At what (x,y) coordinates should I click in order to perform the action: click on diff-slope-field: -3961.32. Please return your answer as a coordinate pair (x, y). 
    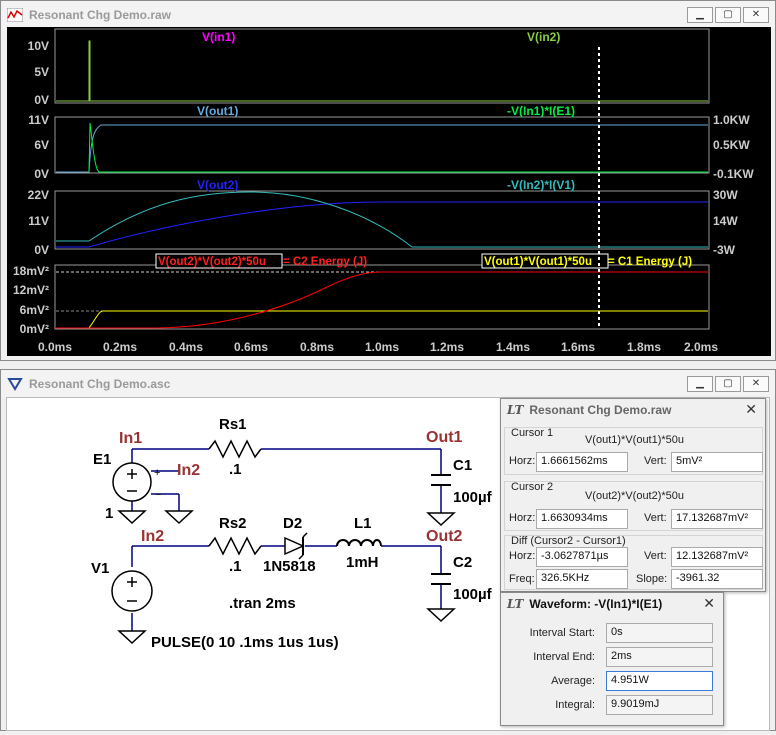
    Looking at the image, I should click on (717, 579).